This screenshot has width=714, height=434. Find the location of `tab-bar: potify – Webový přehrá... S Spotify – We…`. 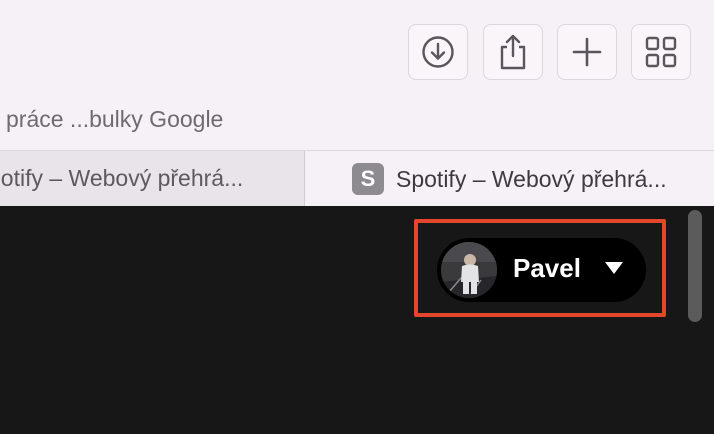

tab-bar: potify – Webový přehrá... S Spotify – We… is located at coordinates (357, 178).